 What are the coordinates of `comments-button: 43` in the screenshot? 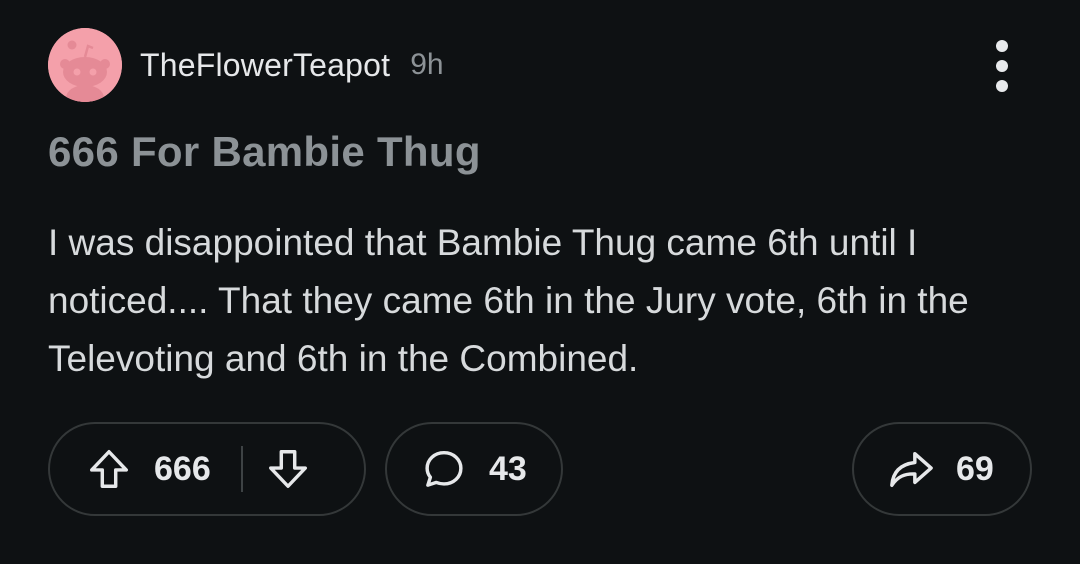 It's located at (474, 469).